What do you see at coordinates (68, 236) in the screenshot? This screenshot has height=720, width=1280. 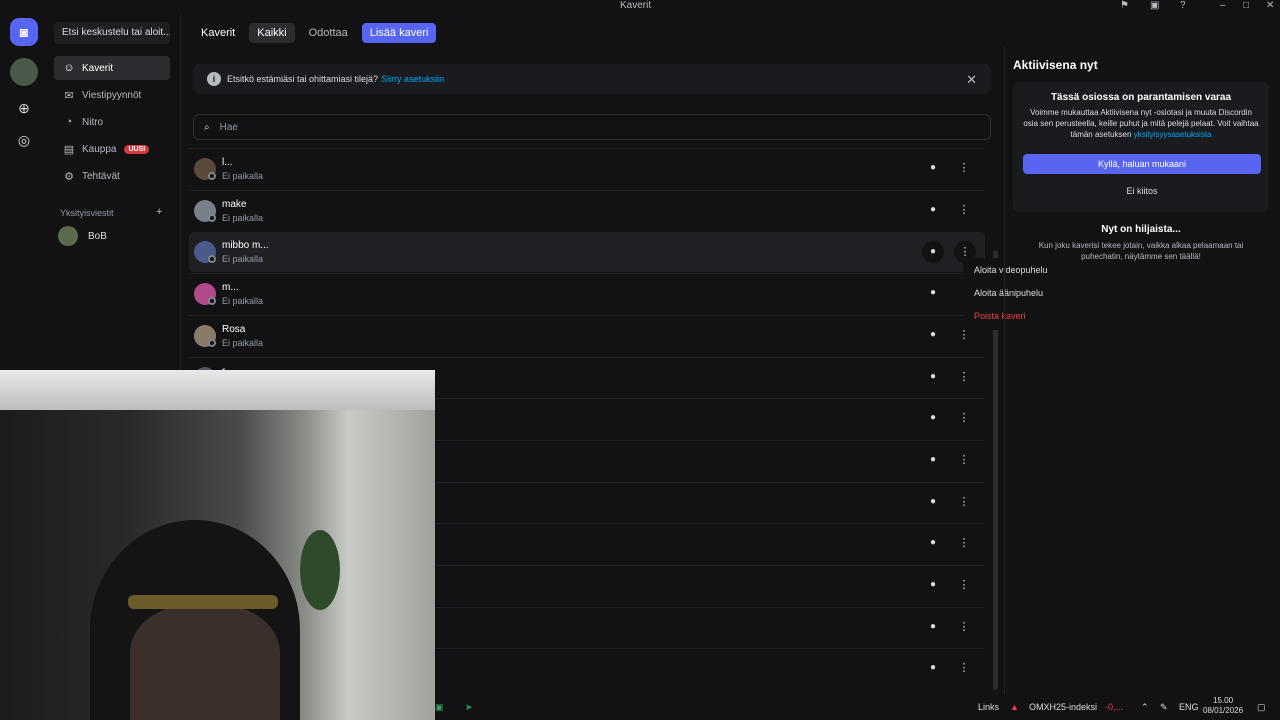 I see `avatar` at bounding box center [68, 236].